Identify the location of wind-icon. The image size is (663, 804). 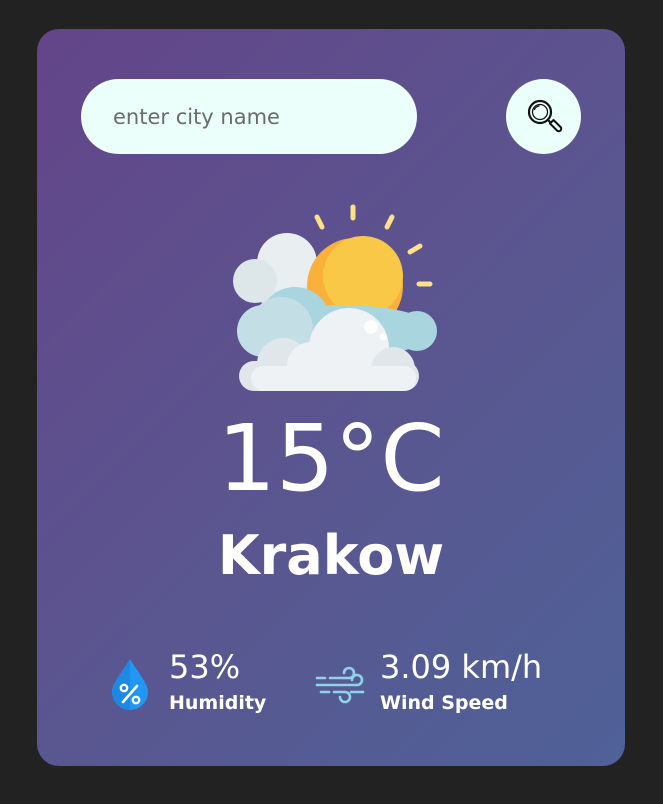
(340, 685).